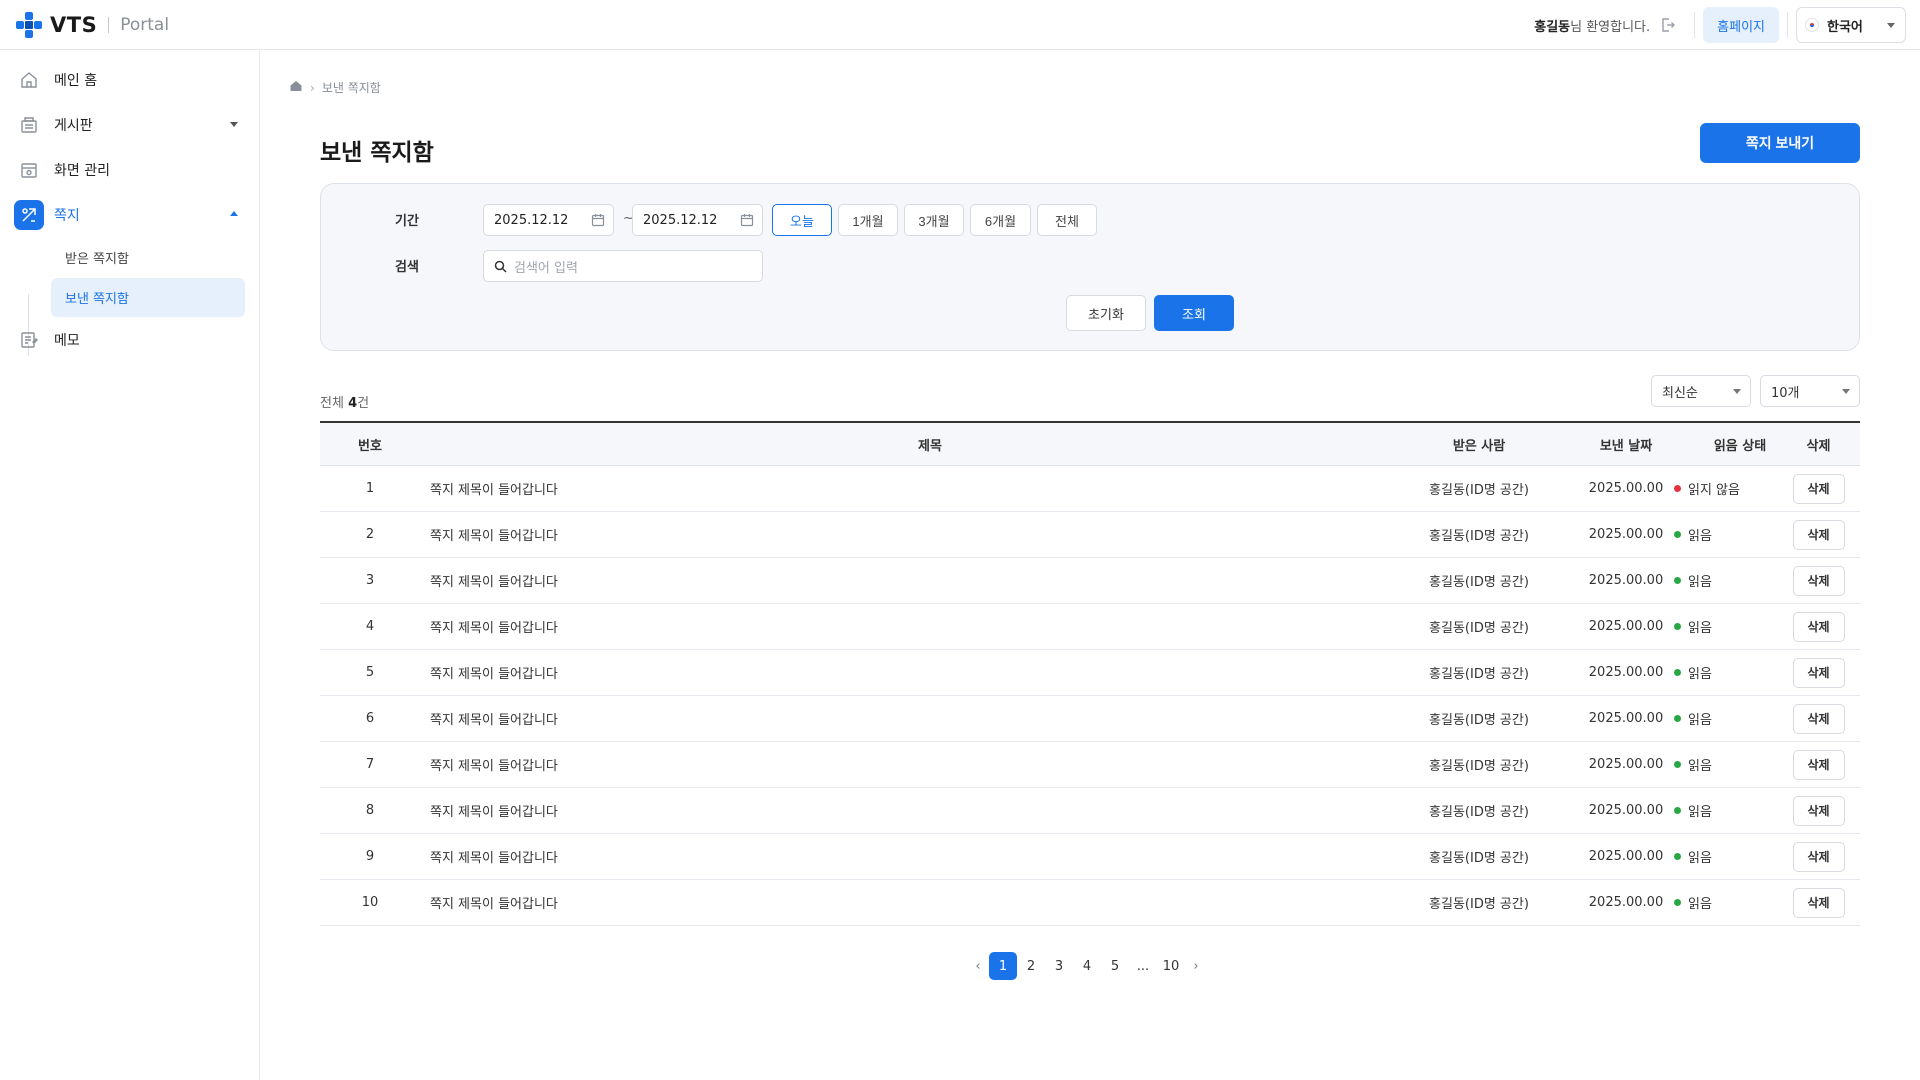 The height and width of the screenshot is (1080, 1920). I want to click on period-today-button: 오늘, so click(802, 220).